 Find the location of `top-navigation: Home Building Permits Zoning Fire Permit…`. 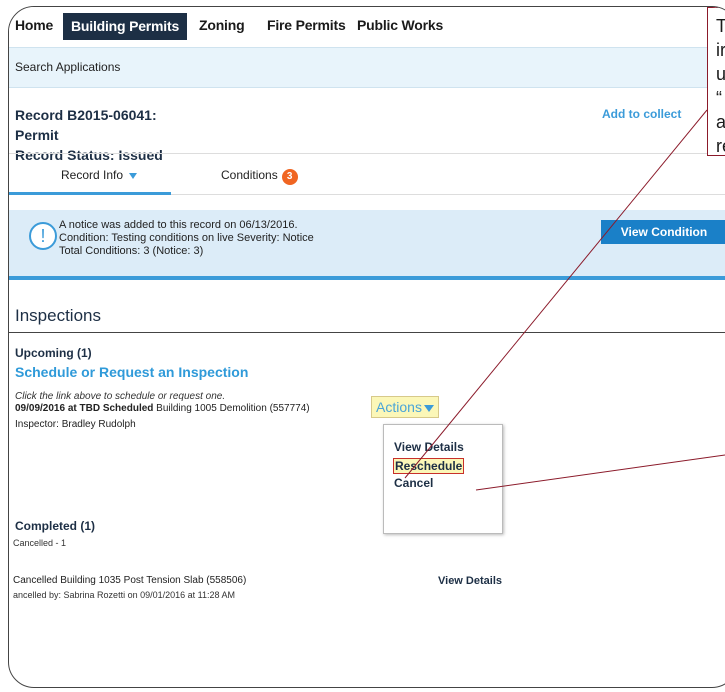

top-navigation: Home Building Permits Zoning Fire Permit… is located at coordinates (367, 27).